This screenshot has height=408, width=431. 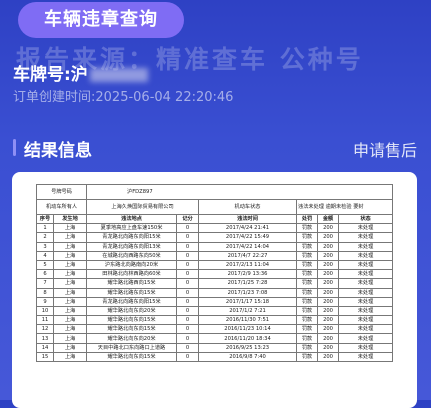 I want to click on table-cell: 青龙路北向路东向阳15米, so click(x=132, y=237).